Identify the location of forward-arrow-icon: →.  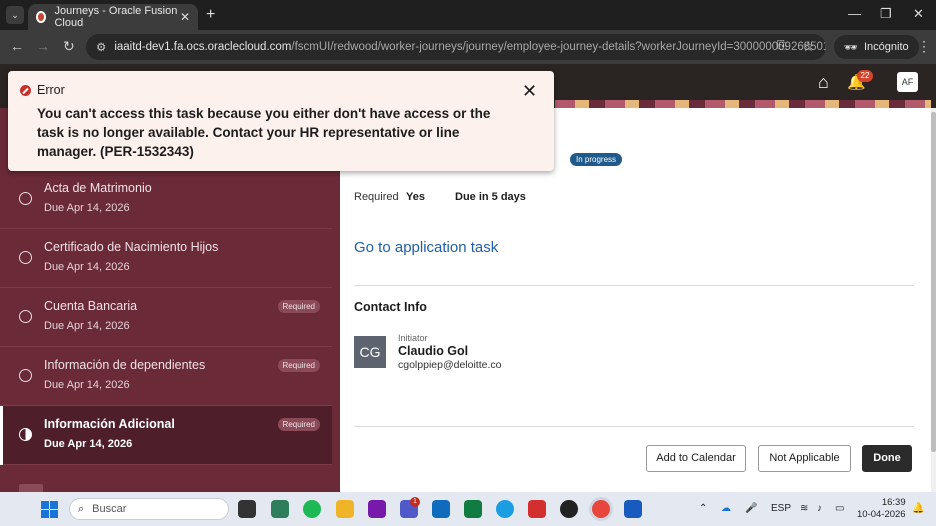
(43, 46).